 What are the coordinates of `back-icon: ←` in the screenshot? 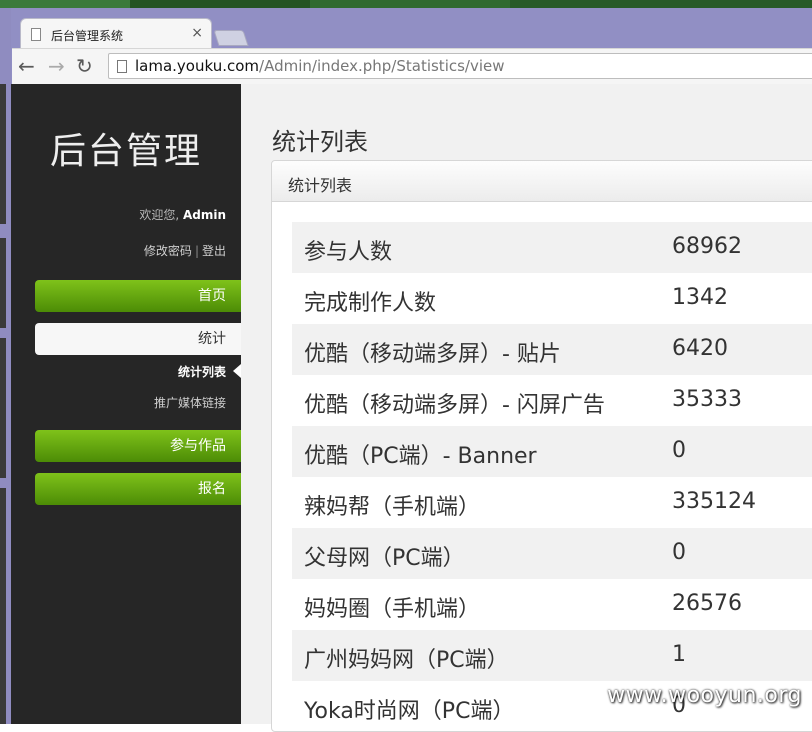 It's located at (26, 66).